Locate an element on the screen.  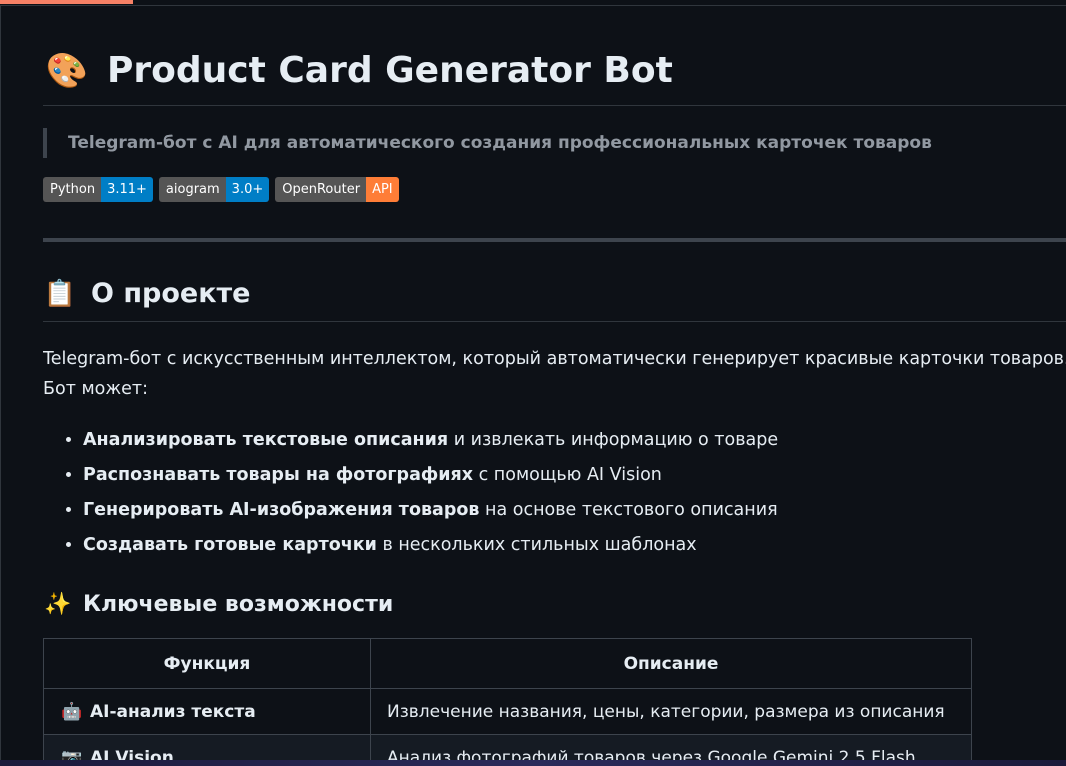
badge-label: OpenRouter is located at coordinates (321, 189).